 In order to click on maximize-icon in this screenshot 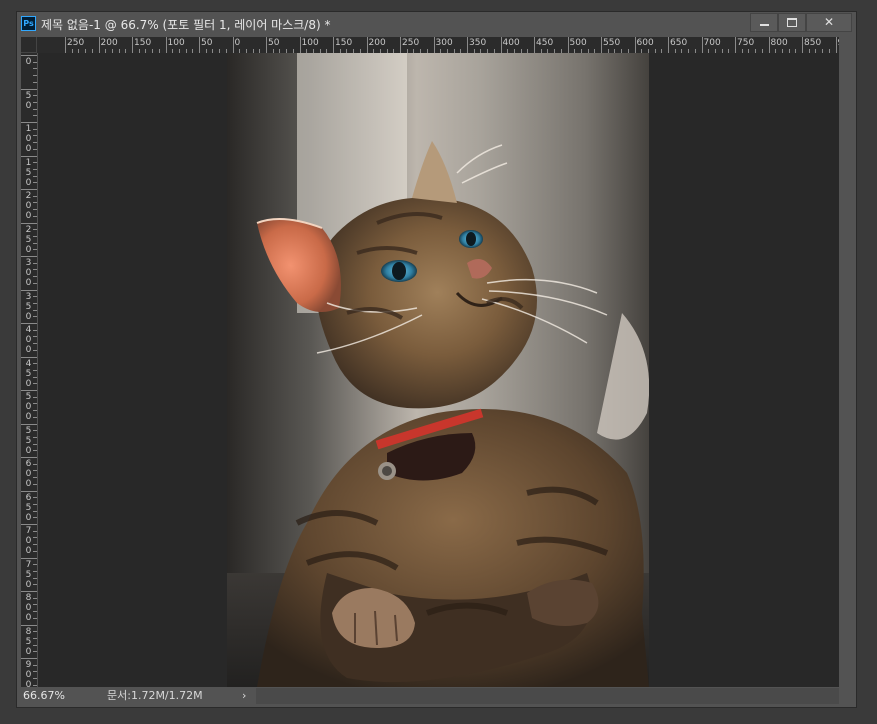, I will do `click(792, 22)`.